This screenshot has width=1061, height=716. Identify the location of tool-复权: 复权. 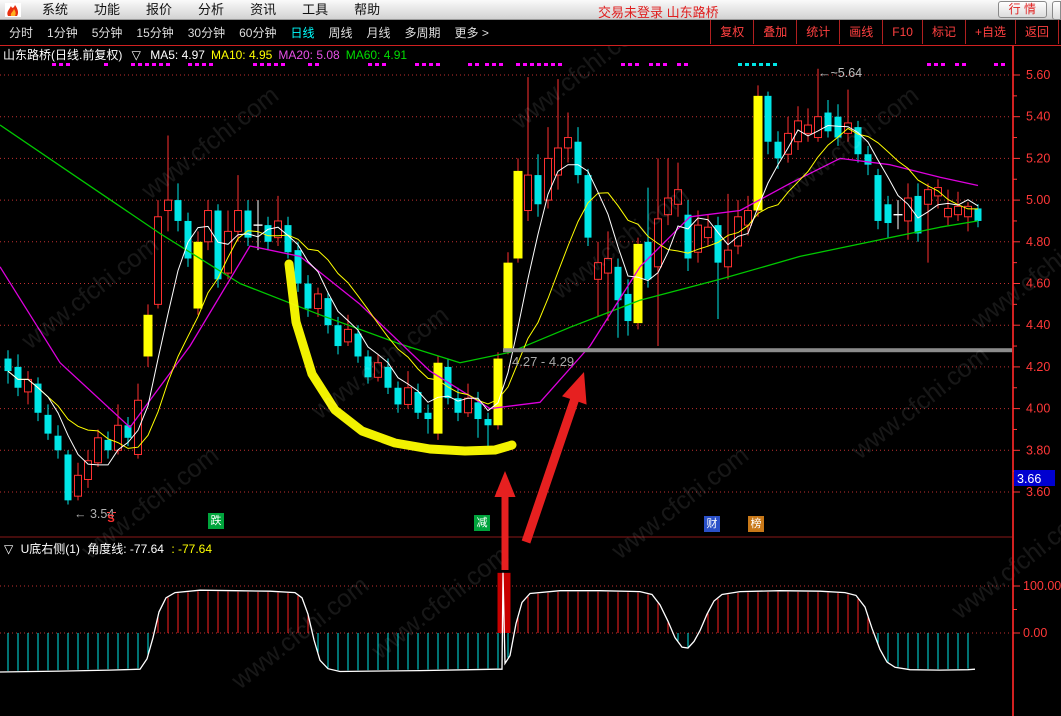
(731, 32).